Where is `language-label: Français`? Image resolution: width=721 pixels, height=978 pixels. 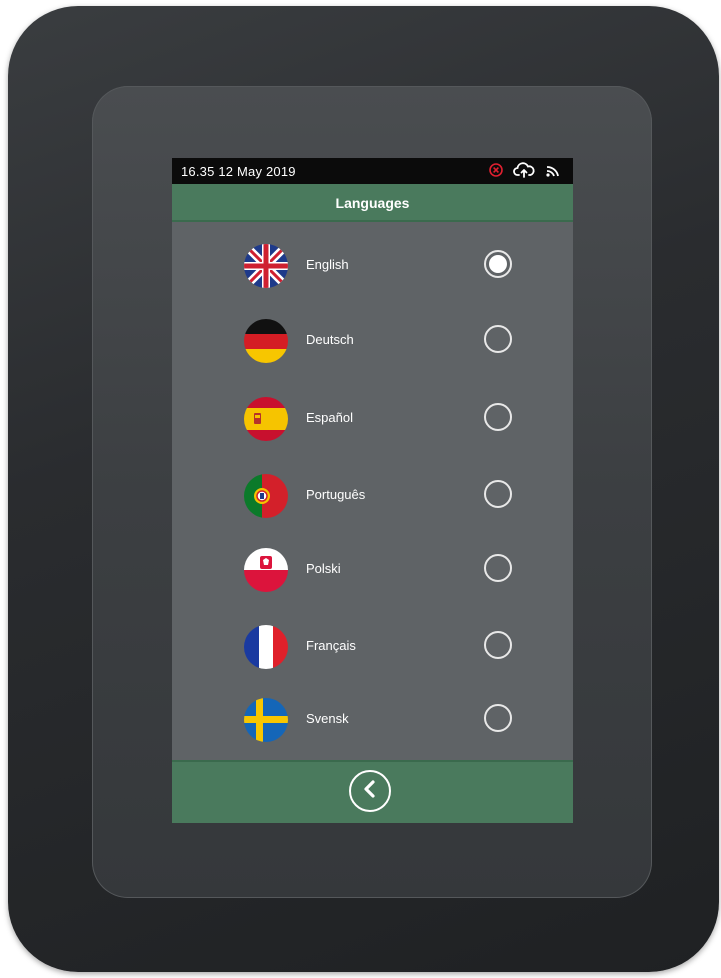 language-label: Français is located at coordinates (331, 645).